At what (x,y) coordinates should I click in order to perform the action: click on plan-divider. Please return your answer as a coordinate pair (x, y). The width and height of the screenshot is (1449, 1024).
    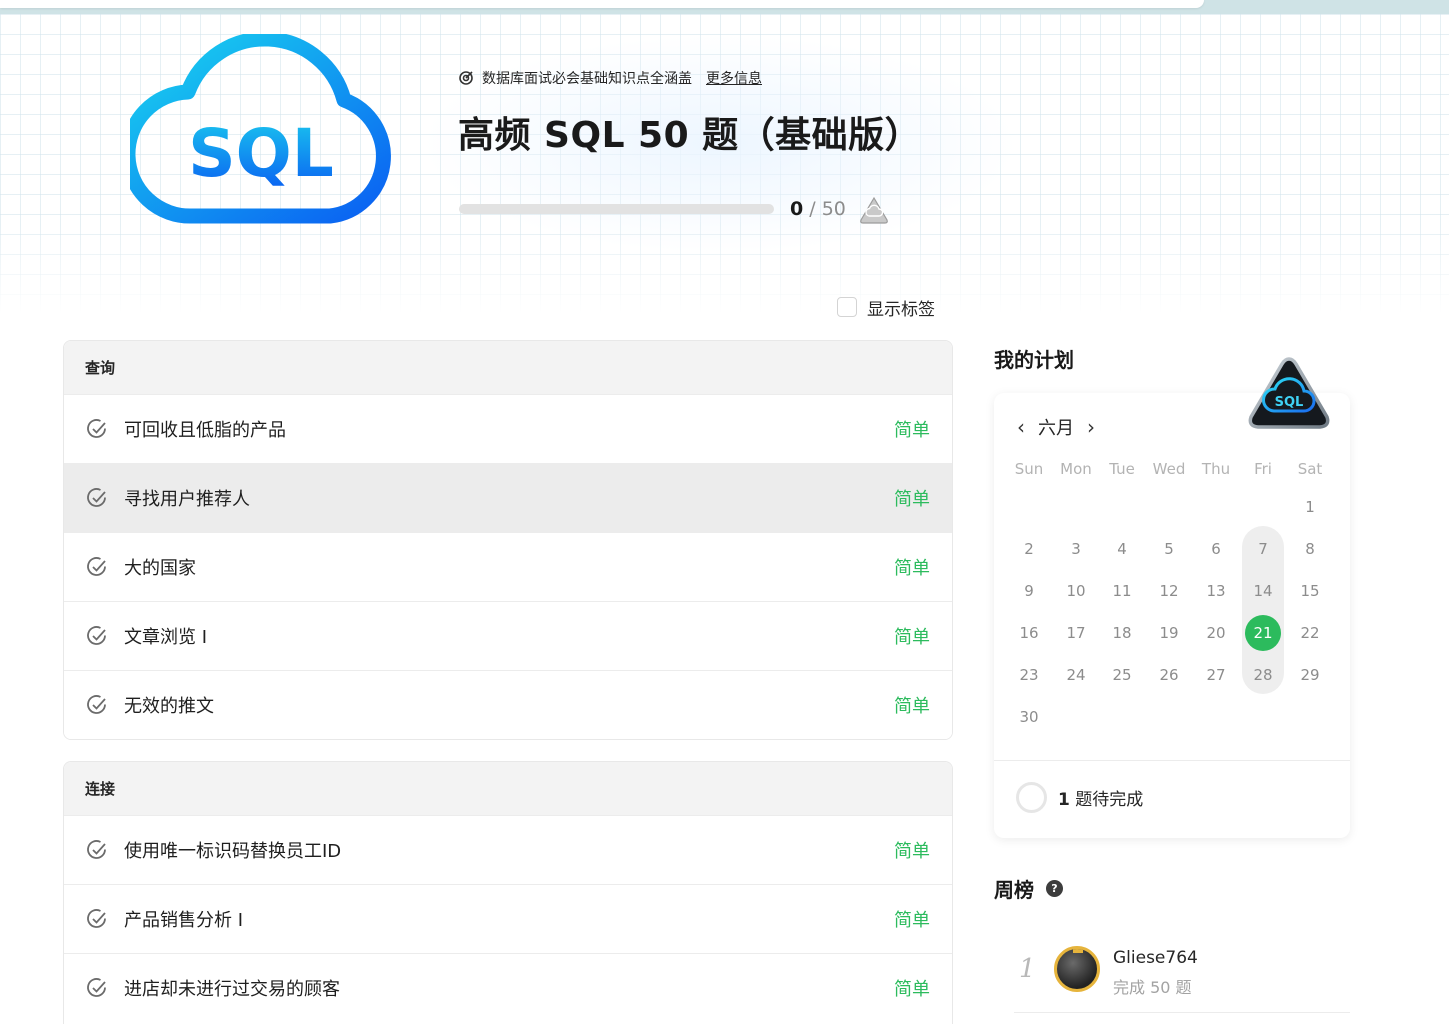
    Looking at the image, I should click on (1172, 760).